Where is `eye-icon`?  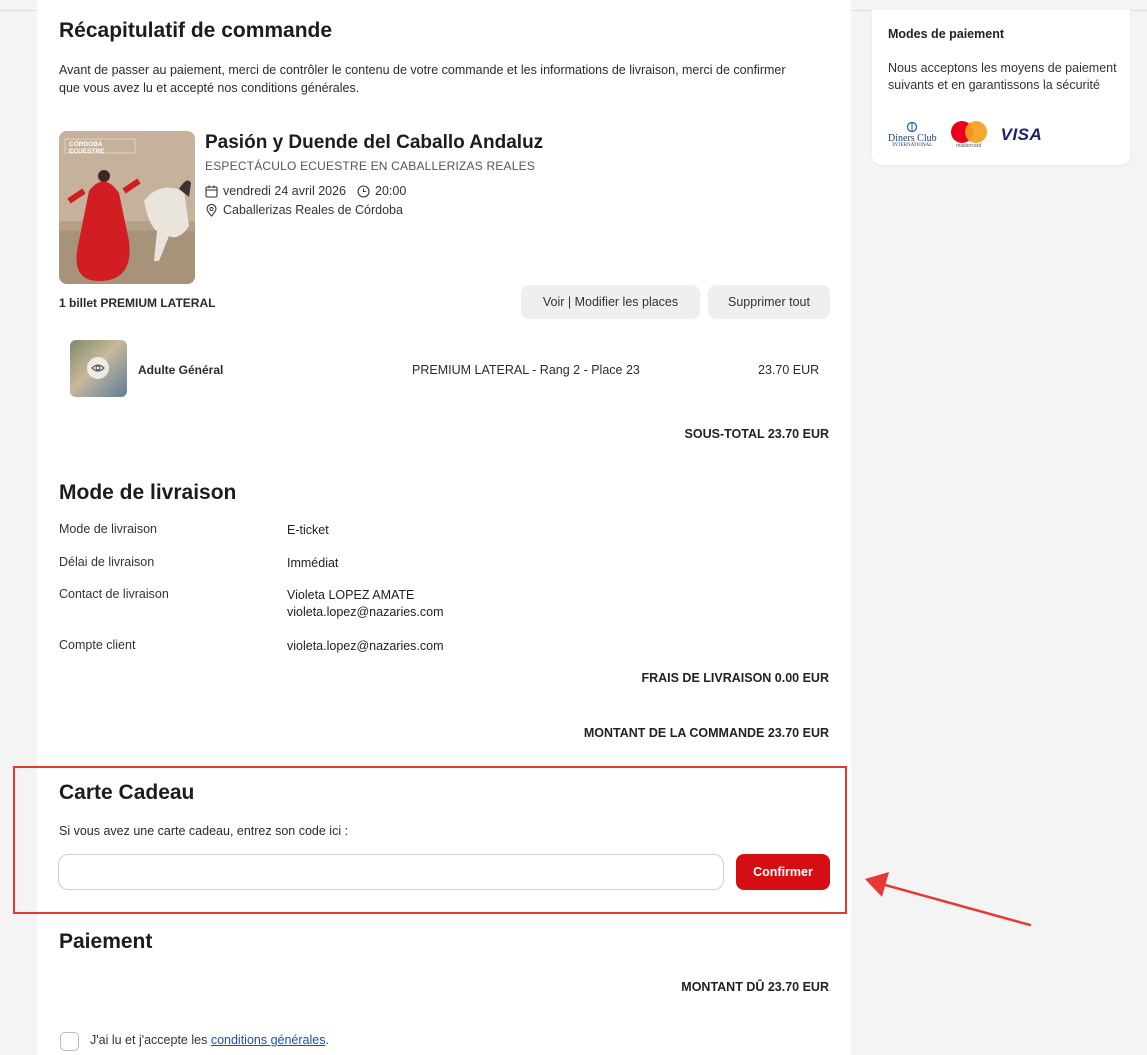 eye-icon is located at coordinates (98, 368).